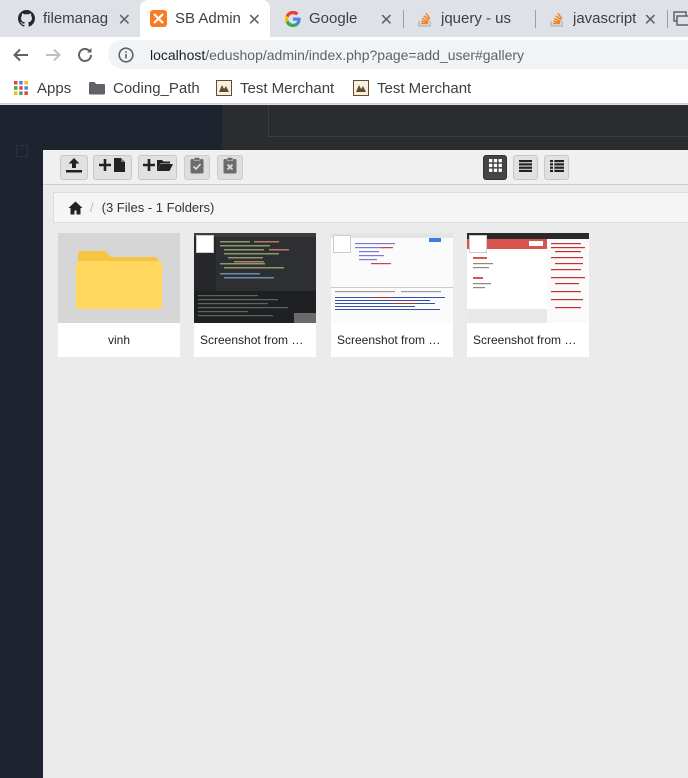  Describe the element at coordinates (54, 88) in the screenshot. I see `bookmark-label: Apps` at that location.